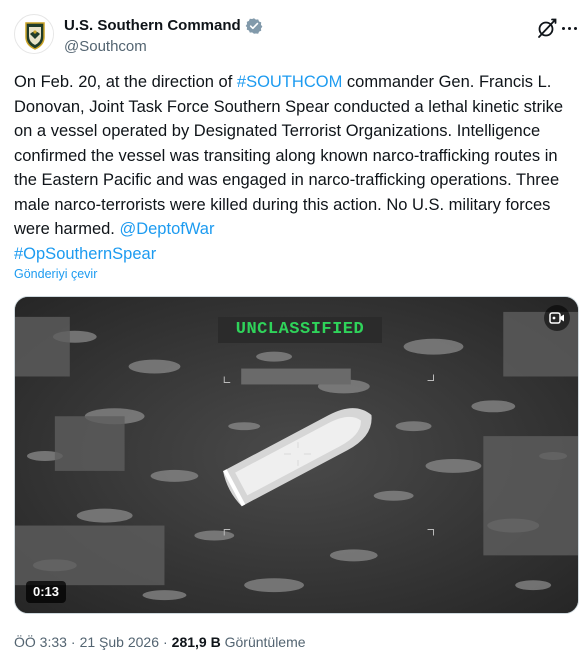 The width and height of the screenshot is (587, 661). I want to click on translate-post-link: Gönderiyi çevir, so click(55, 274).